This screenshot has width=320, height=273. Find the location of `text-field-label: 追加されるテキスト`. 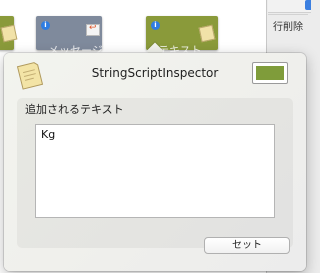

text-field-label: 追加されるテキスト is located at coordinates (74, 109).